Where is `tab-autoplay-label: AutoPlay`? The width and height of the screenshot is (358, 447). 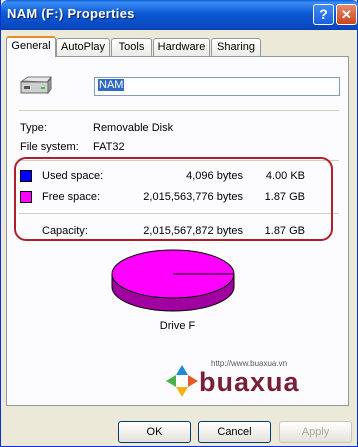 tab-autoplay-label: AutoPlay is located at coordinates (83, 47).